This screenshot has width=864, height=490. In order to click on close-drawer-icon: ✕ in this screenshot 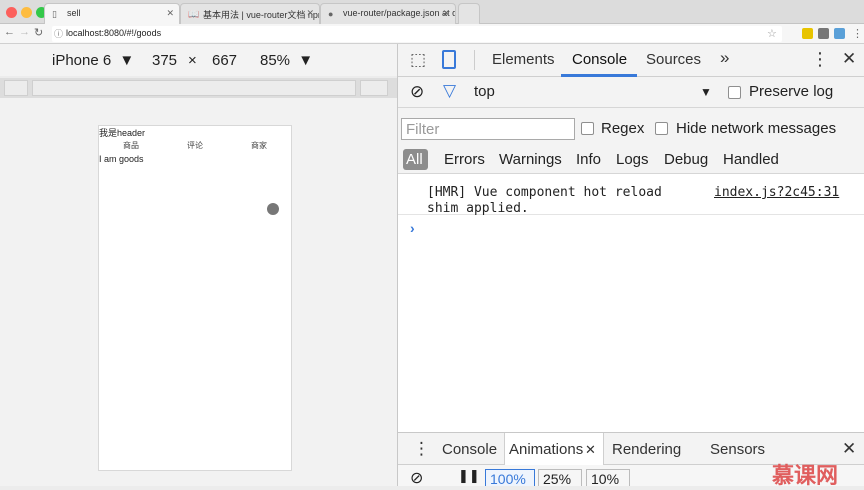, I will do `click(849, 449)`.